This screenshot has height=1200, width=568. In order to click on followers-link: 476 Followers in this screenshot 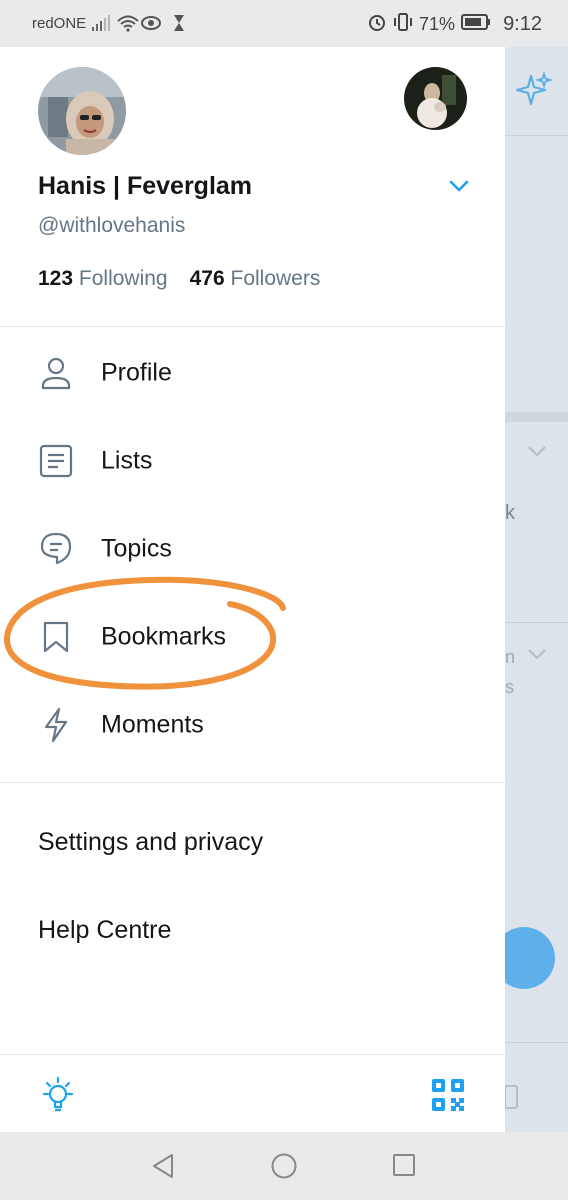, I will do `click(255, 278)`.